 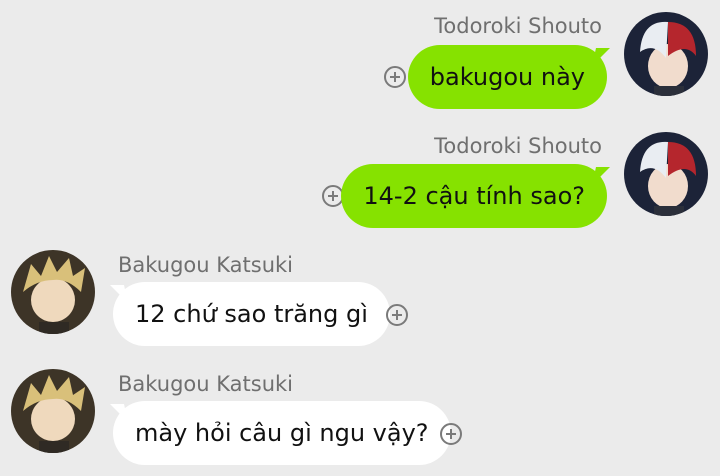 What do you see at coordinates (282, 433) in the screenshot?
I see `message-bubble: mày hỏi câu gì ngu vậy?` at bounding box center [282, 433].